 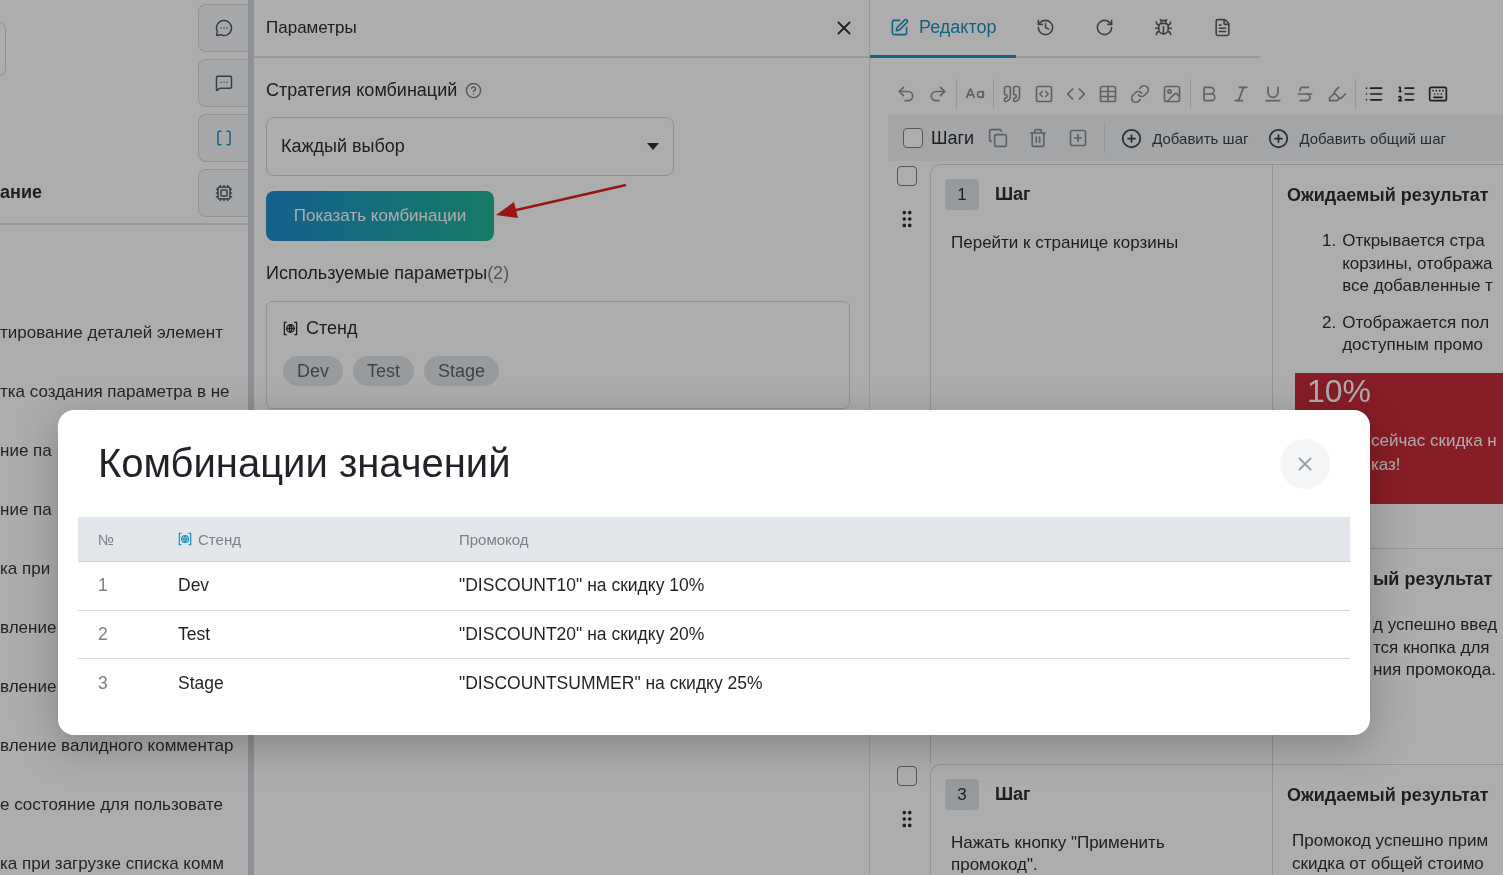 I want to click on add-common-step-button: Добавить общий шаг, so click(x=1357, y=138).